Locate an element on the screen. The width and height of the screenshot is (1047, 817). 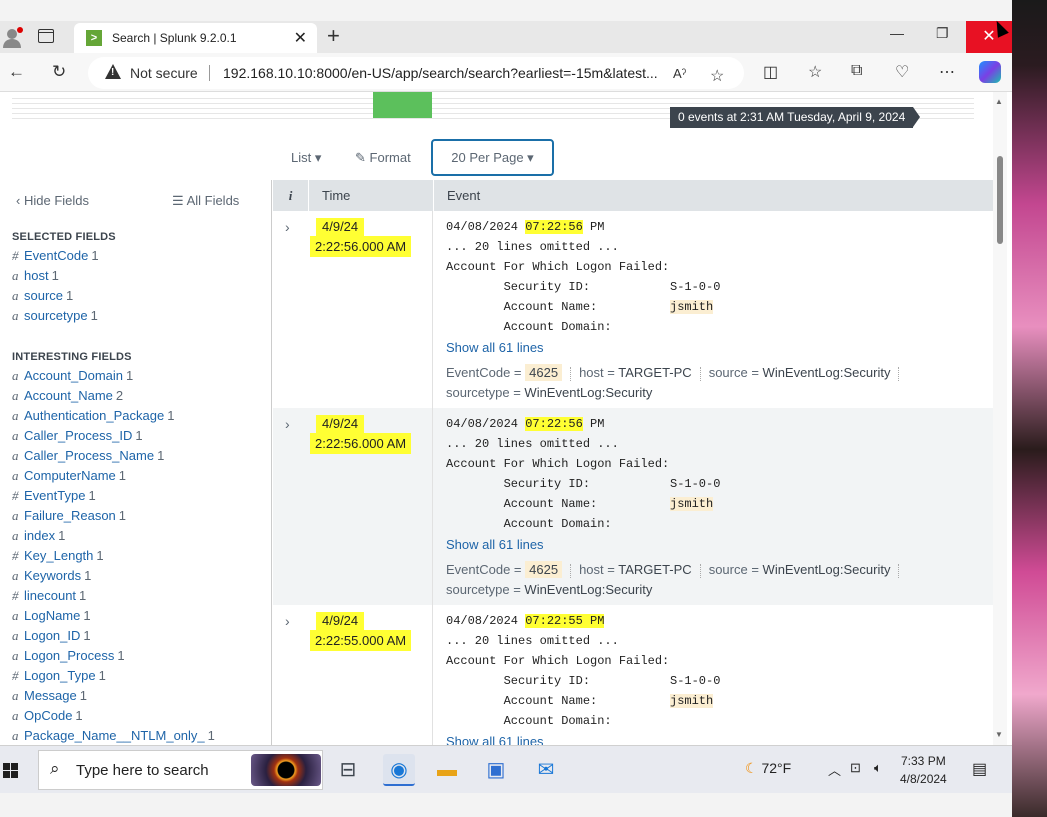
field-name: EventCode is located at coordinates (56, 255).